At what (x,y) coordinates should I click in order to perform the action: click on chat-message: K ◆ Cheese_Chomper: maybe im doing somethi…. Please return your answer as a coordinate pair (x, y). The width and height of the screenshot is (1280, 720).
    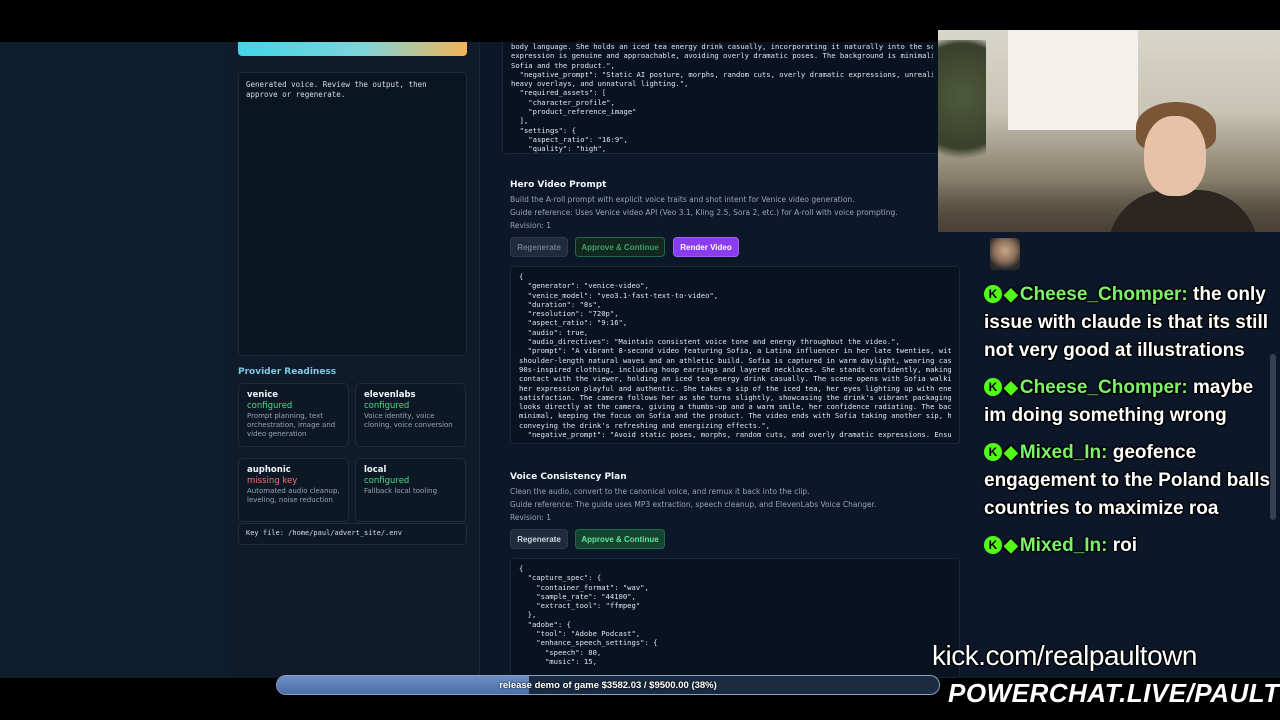
    Looking at the image, I should click on (1129, 401).